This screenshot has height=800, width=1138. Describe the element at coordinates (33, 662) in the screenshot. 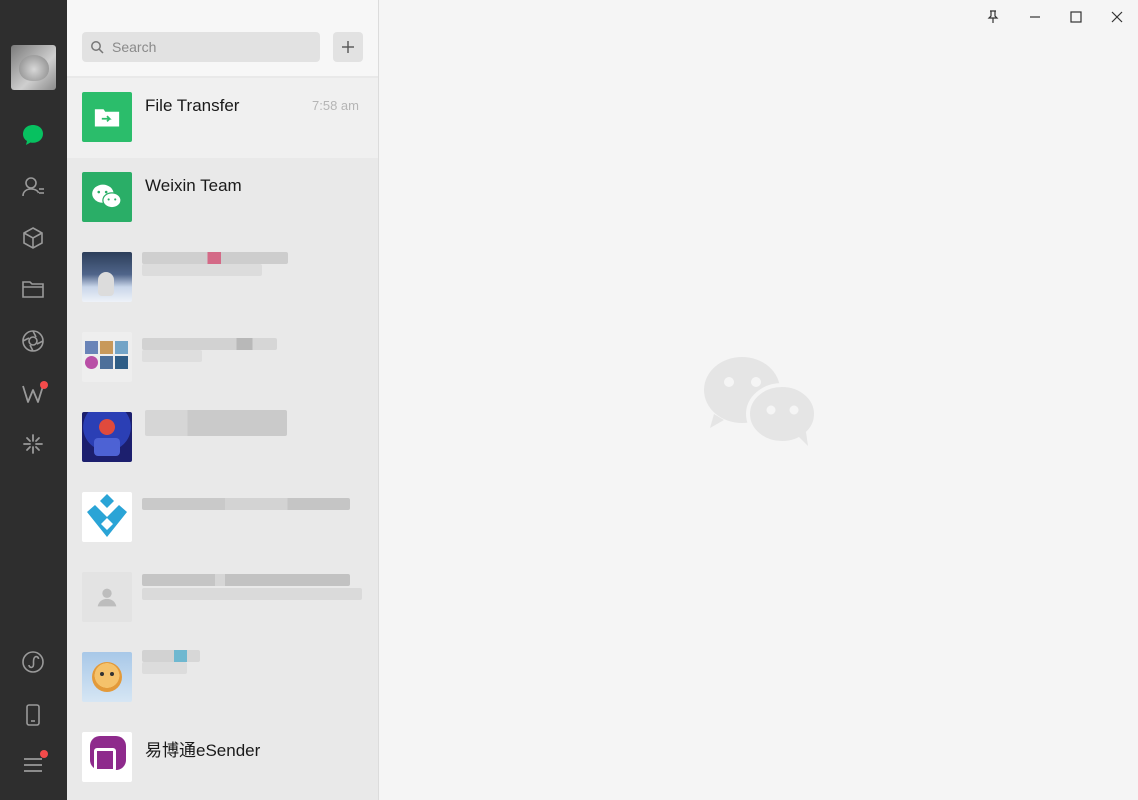

I see `mini-program-icon` at that location.